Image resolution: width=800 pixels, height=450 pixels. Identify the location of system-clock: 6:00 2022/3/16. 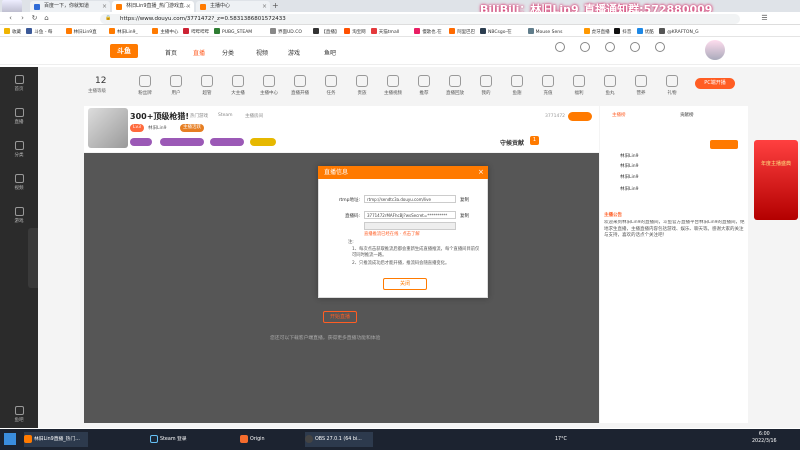
(764, 438).